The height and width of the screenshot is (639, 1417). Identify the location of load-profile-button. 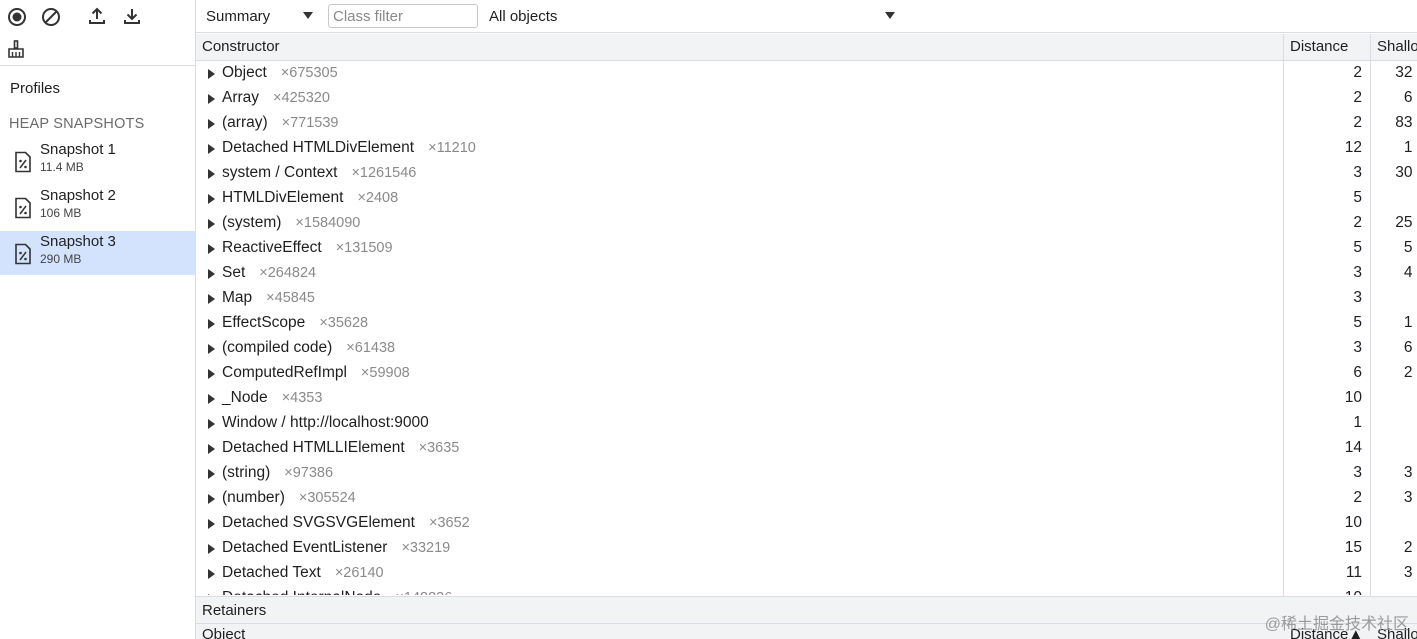
(97, 16).